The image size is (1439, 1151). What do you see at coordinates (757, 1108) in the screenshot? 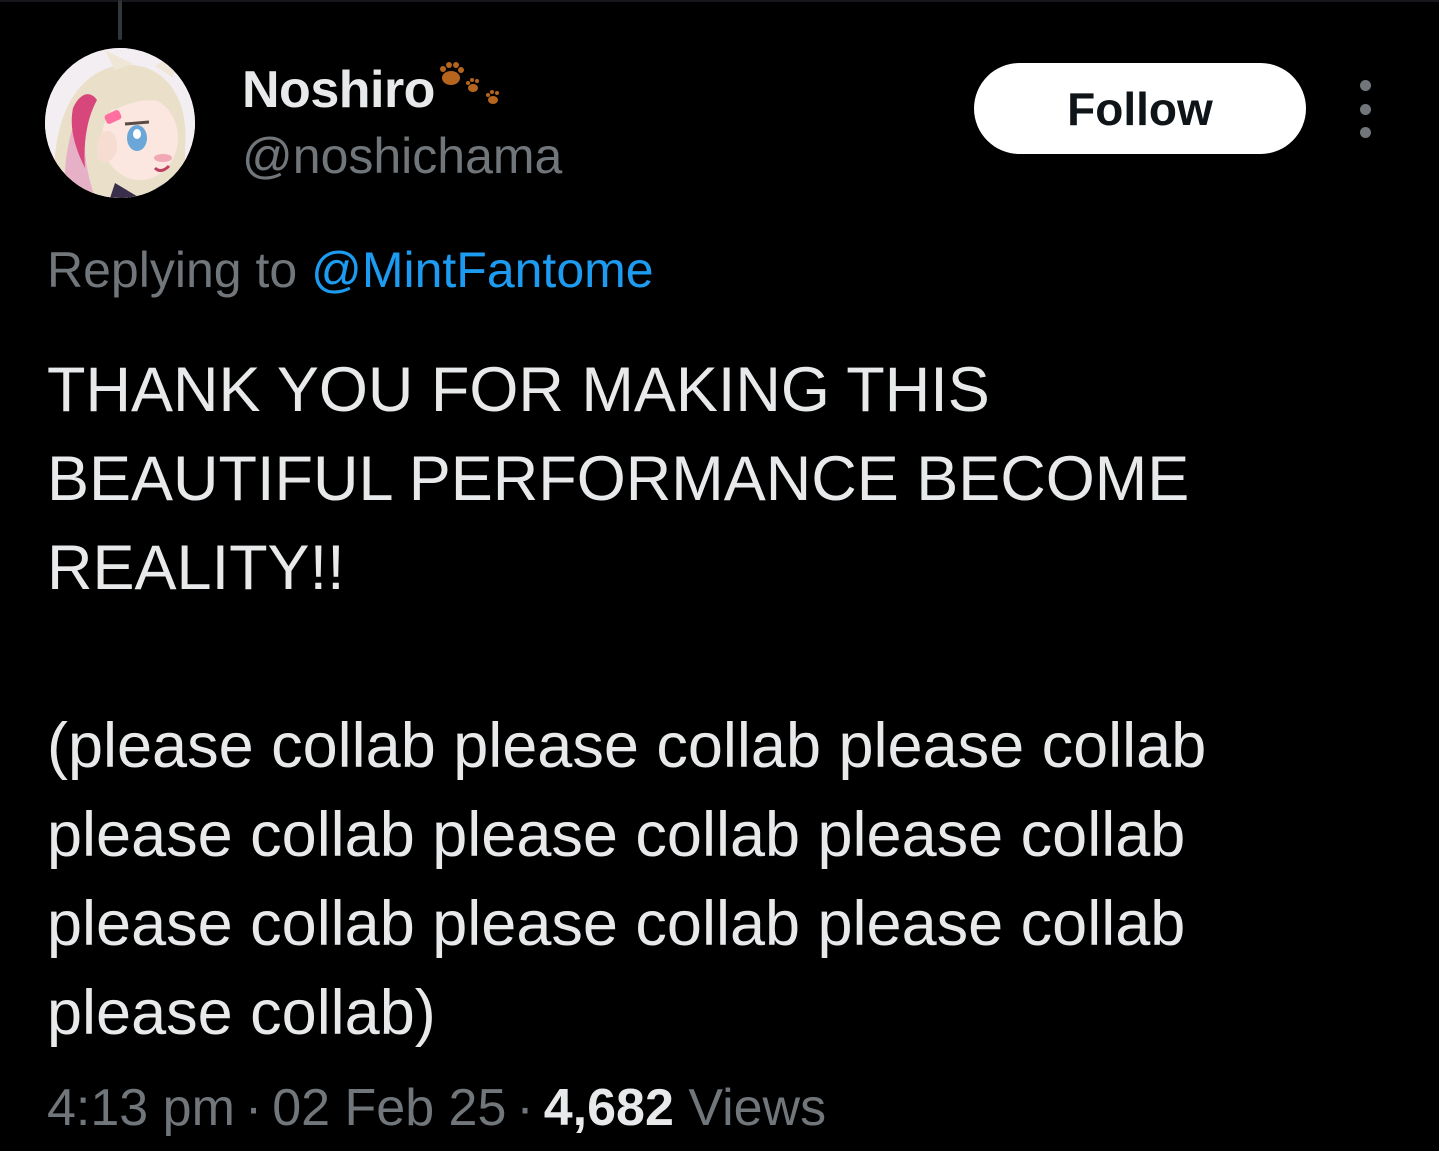
I see `views-label: Views` at bounding box center [757, 1108].